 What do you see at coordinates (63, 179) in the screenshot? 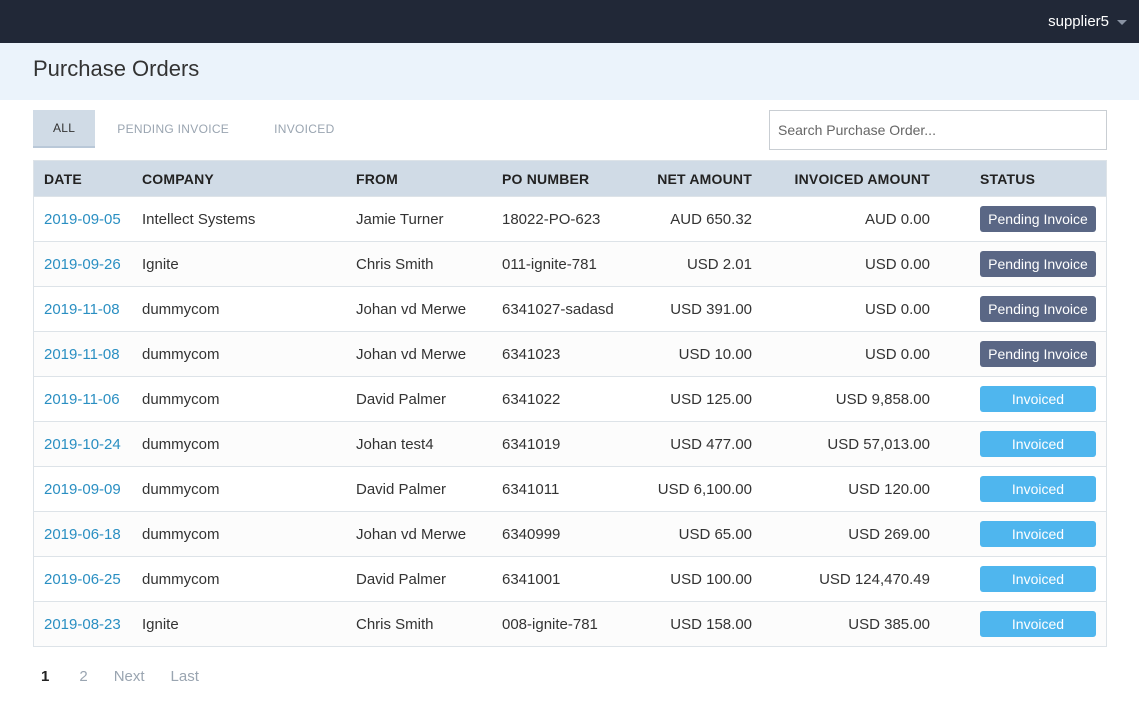
I see `column-header-date: DATE` at bounding box center [63, 179].